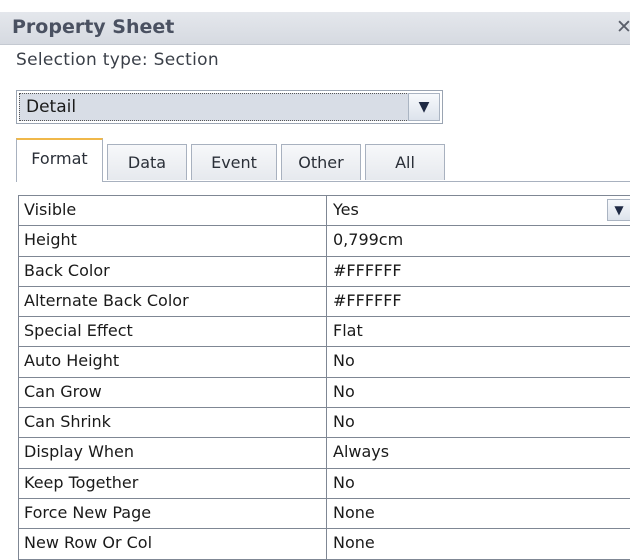  What do you see at coordinates (478, 331) in the screenshot?
I see `property-value: Flat` at bounding box center [478, 331].